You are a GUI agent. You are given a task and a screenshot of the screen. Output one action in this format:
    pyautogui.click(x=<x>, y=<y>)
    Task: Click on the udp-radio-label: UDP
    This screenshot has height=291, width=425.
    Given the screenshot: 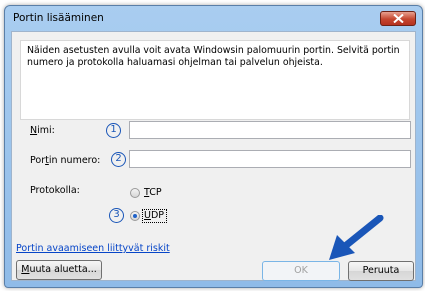 What is the action you would take?
    pyautogui.click(x=154, y=215)
    